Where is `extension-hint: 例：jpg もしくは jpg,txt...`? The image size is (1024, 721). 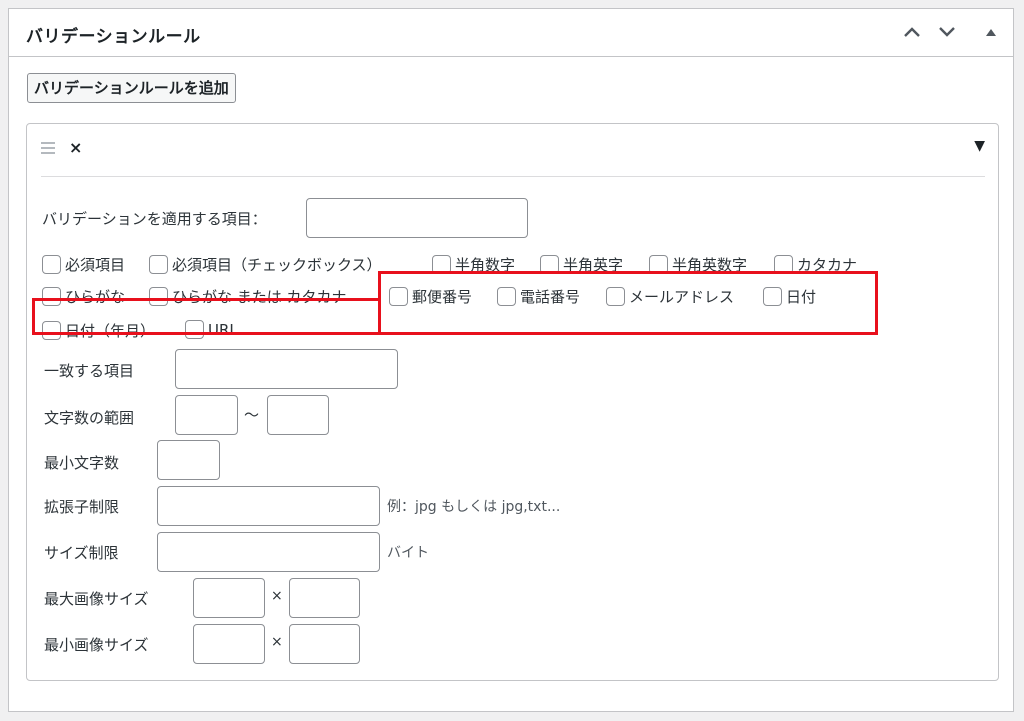
extension-hint: 例：jpg もしくは jpg,txt... is located at coordinates (474, 507).